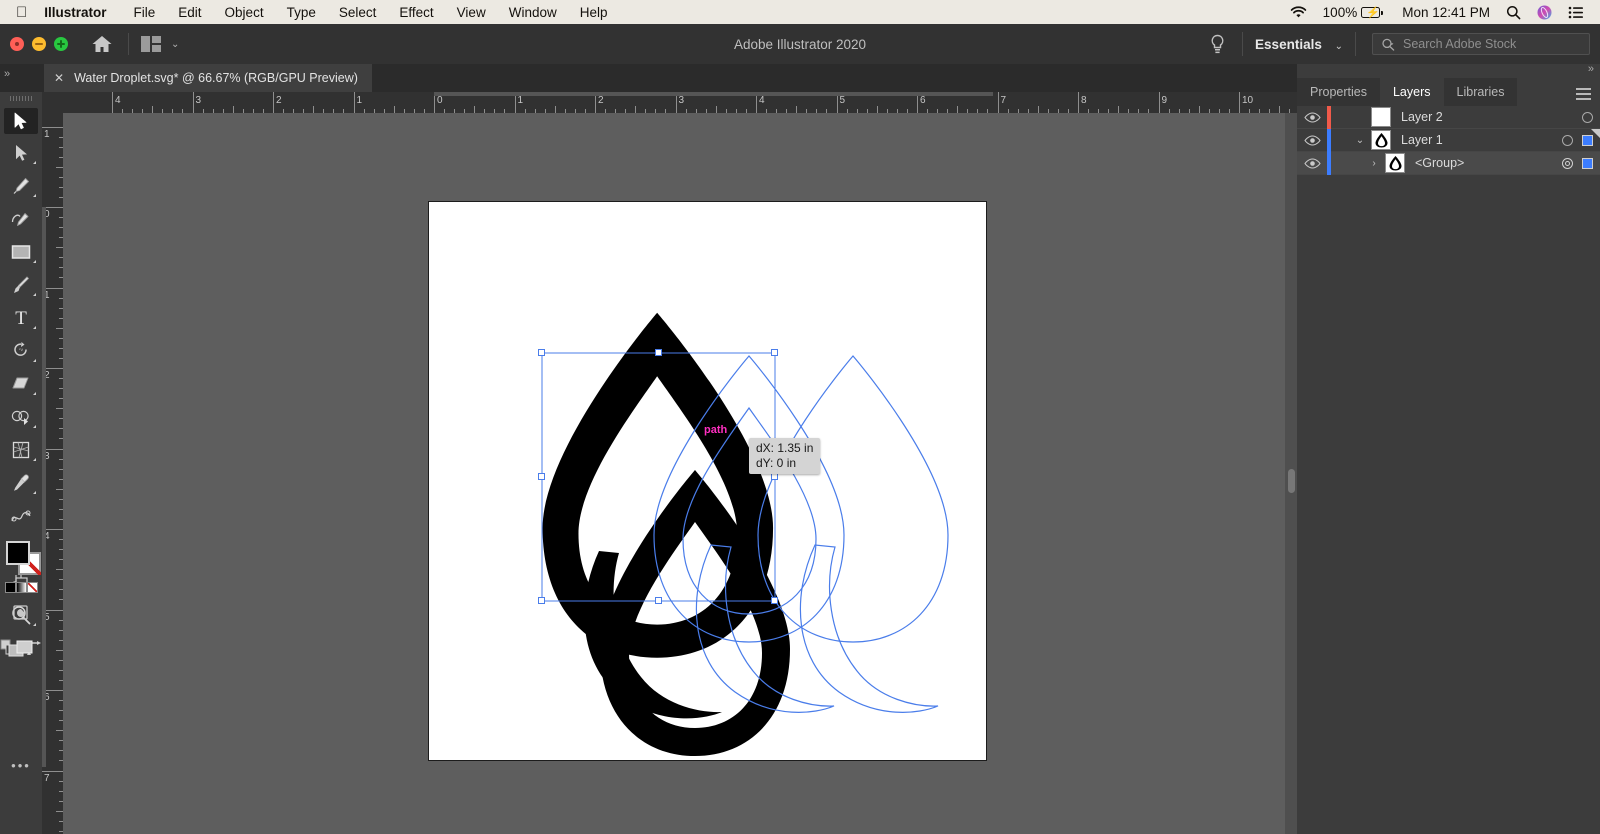 This screenshot has height=834, width=1600. I want to click on vertical-scrollbar-thumb, so click(1291, 481).